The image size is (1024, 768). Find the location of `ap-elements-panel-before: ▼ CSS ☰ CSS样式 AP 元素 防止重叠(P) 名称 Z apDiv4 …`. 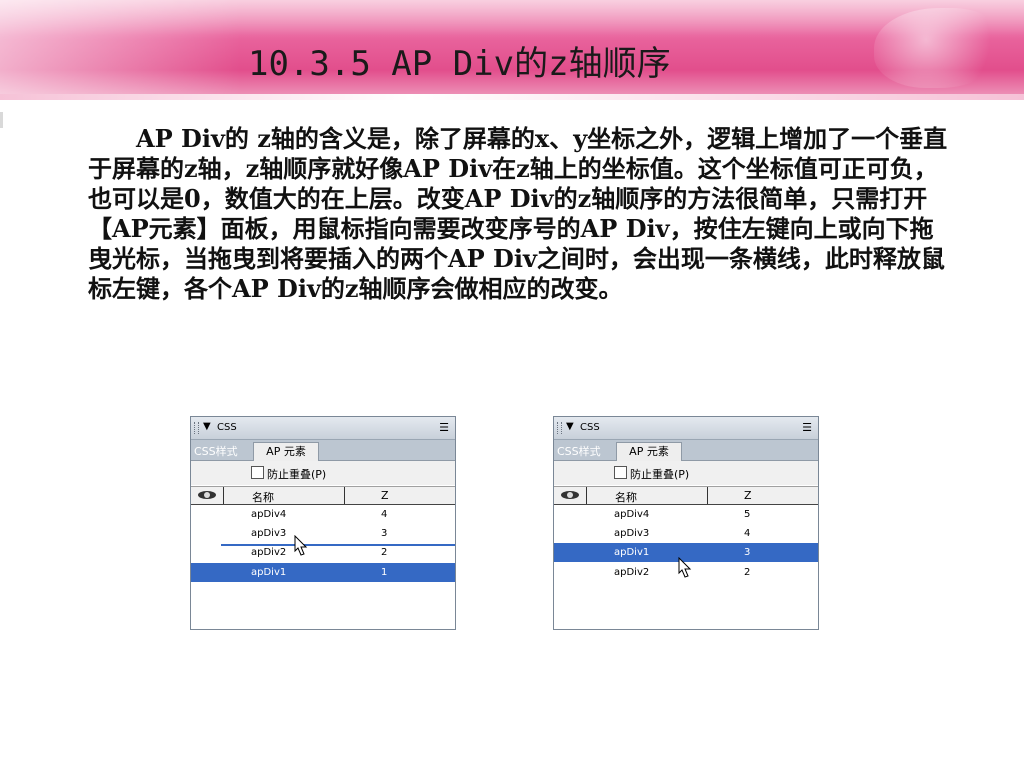

ap-elements-panel-before: ▼ CSS ☰ CSS样式 AP 元素 防止重叠(P) 名称 Z apDiv4 … is located at coordinates (323, 523).